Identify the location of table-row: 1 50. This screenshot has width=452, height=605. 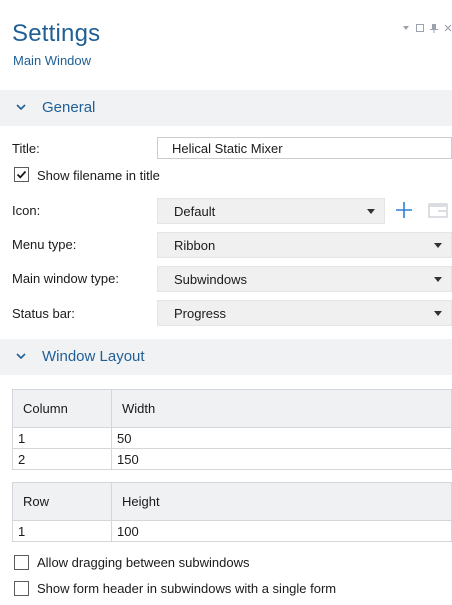
(232, 438).